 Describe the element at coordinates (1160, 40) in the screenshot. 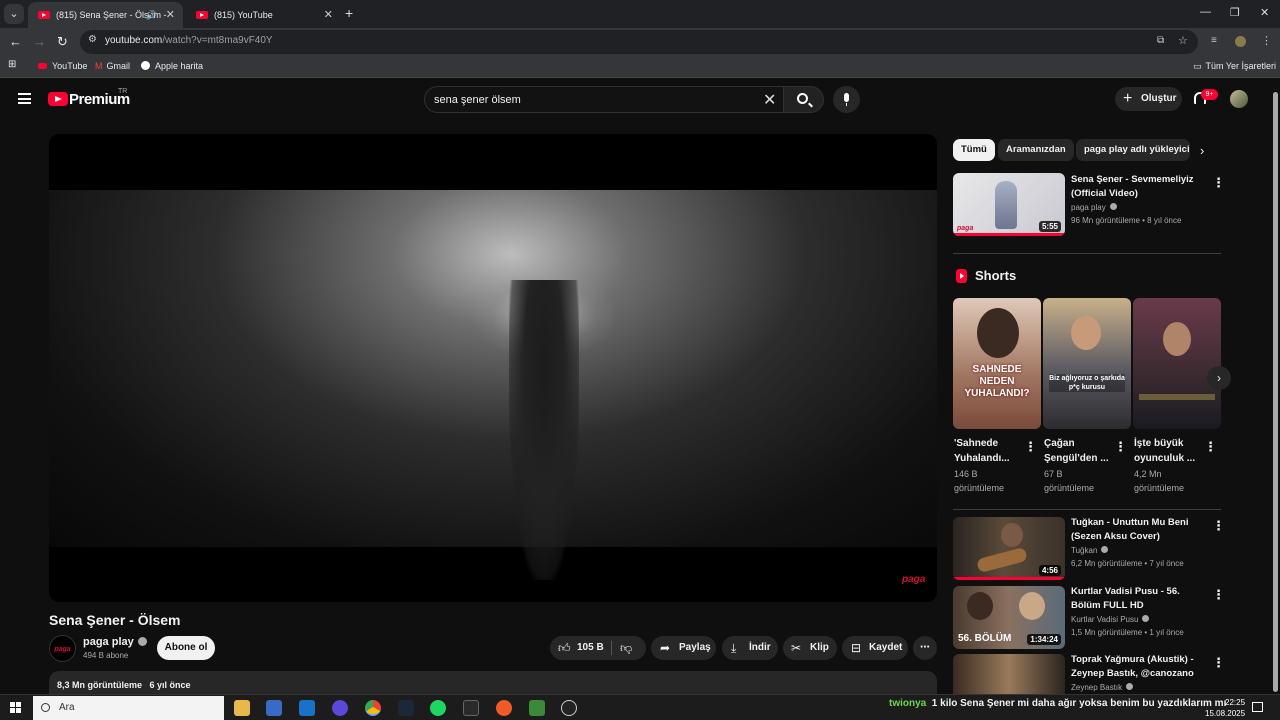

I see `install-app-icon: ⧉` at that location.